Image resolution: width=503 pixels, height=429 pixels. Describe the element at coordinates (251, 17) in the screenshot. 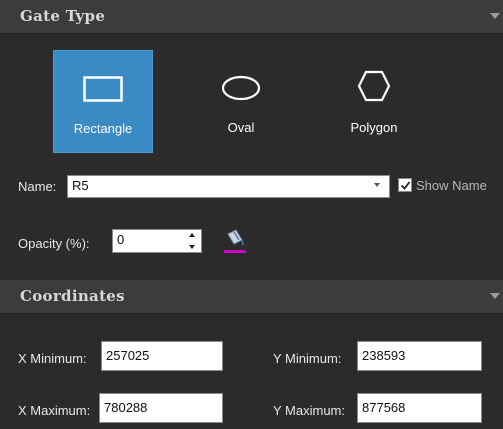

I see `gate-type-header: Gate Type` at that location.